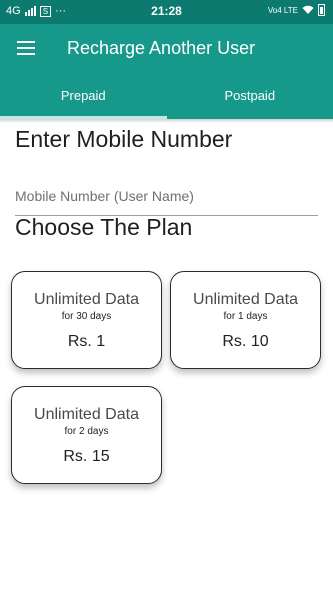  I want to click on plan-price: Rs. 10, so click(245, 341).